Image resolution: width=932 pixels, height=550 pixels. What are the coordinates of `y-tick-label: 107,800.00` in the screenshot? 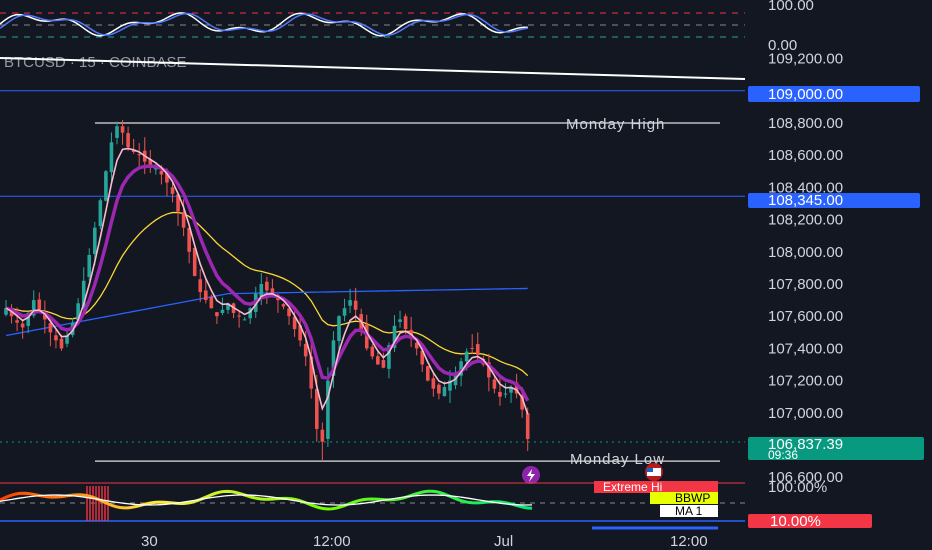 It's located at (805, 284).